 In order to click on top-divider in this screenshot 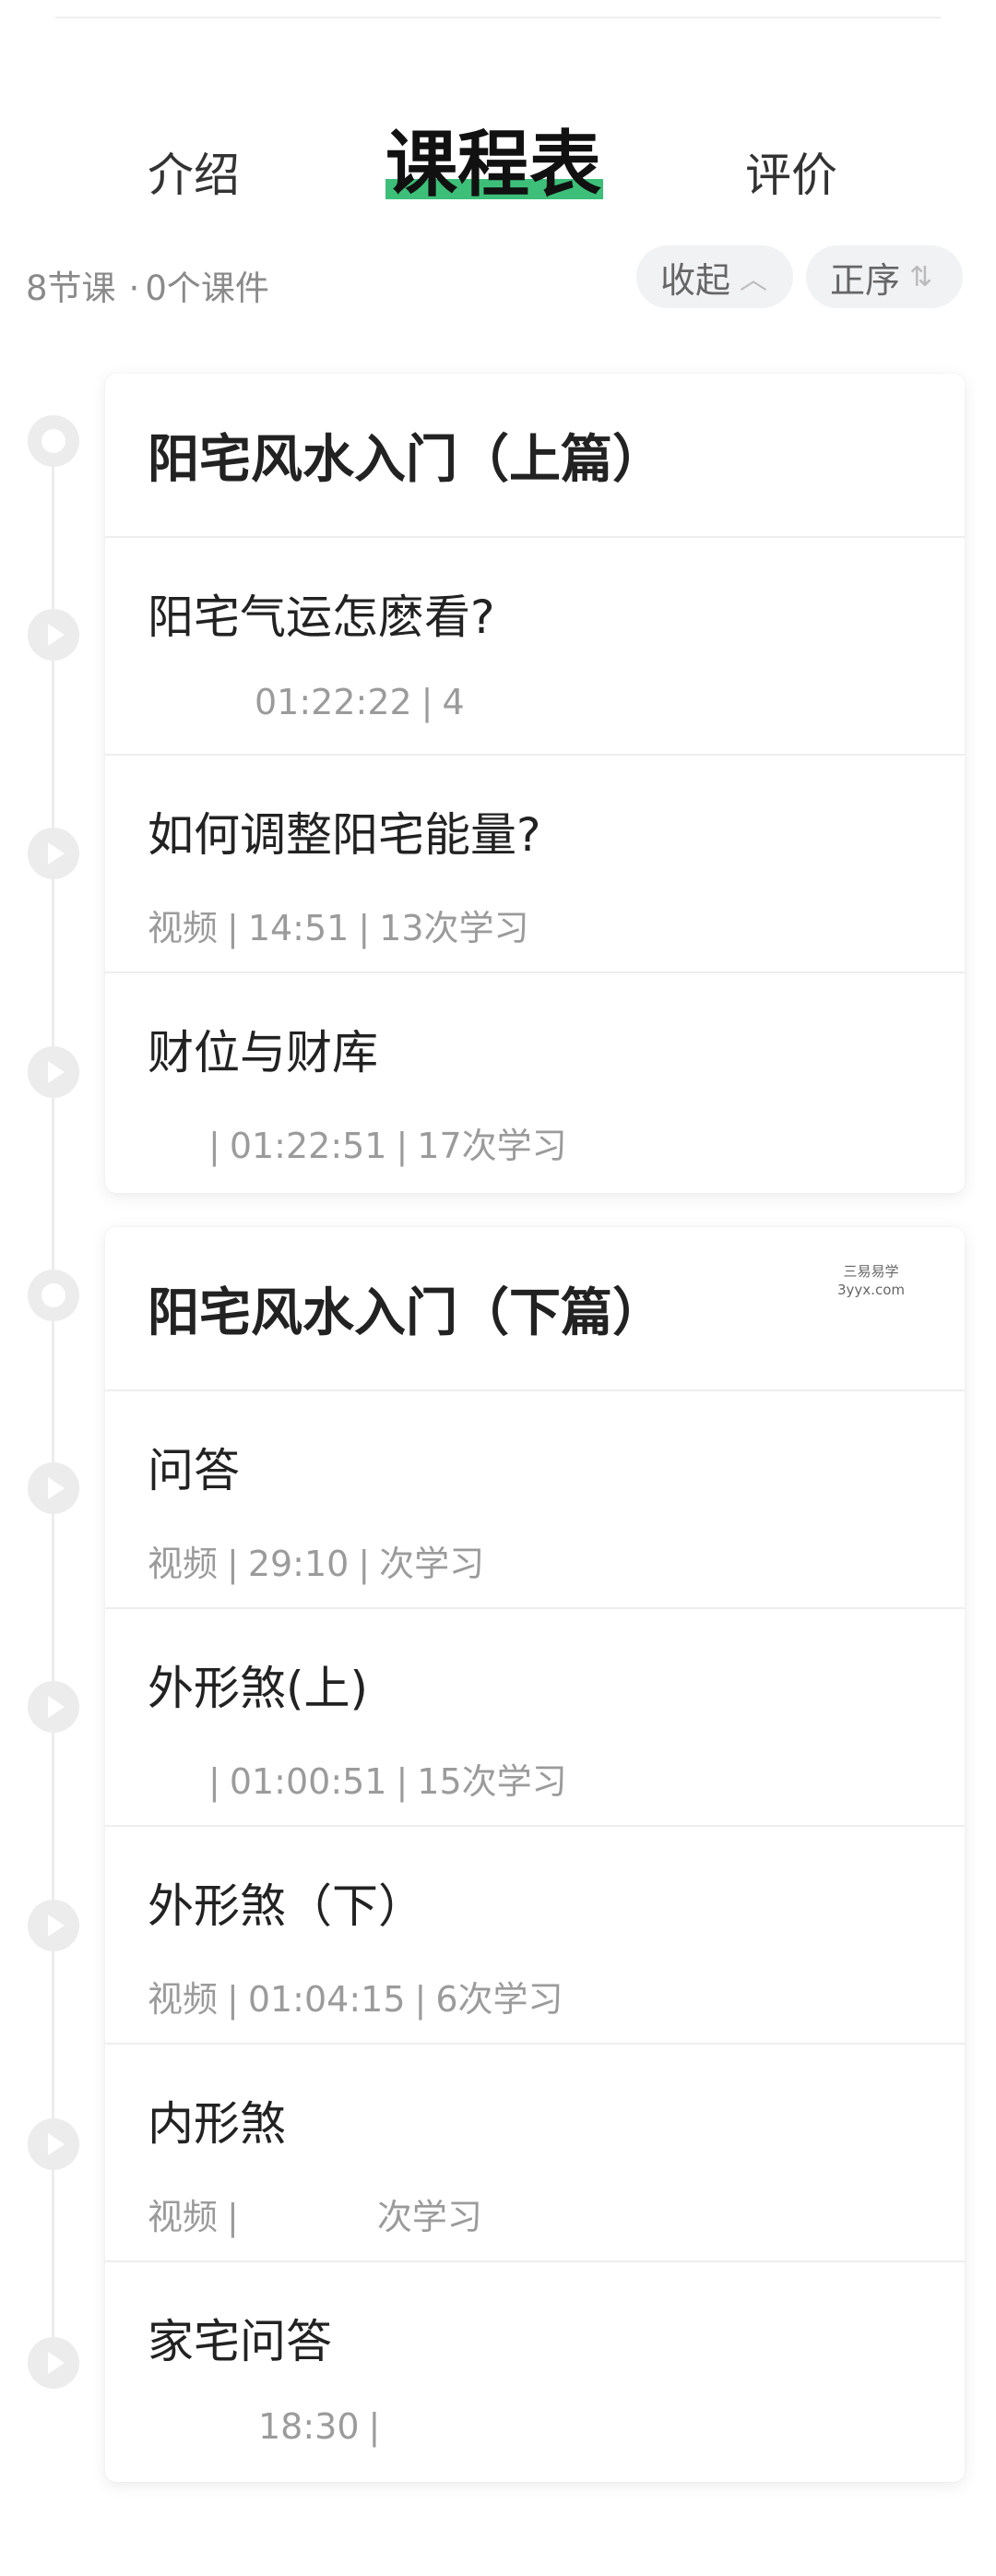, I will do `click(498, 17)`.